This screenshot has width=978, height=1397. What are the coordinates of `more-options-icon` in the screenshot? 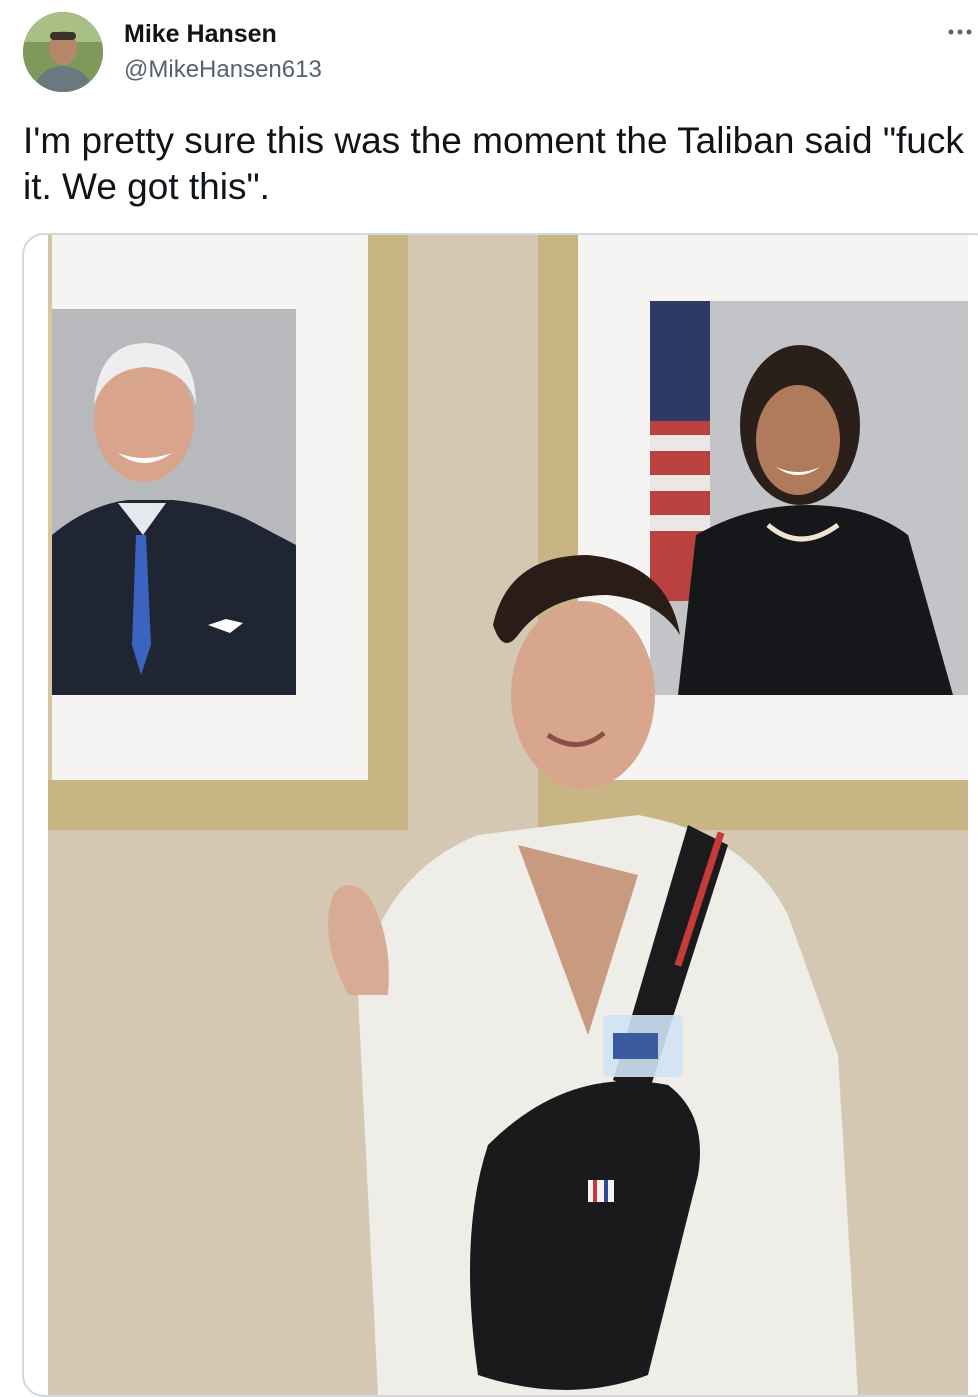 It's located at (960, 32).